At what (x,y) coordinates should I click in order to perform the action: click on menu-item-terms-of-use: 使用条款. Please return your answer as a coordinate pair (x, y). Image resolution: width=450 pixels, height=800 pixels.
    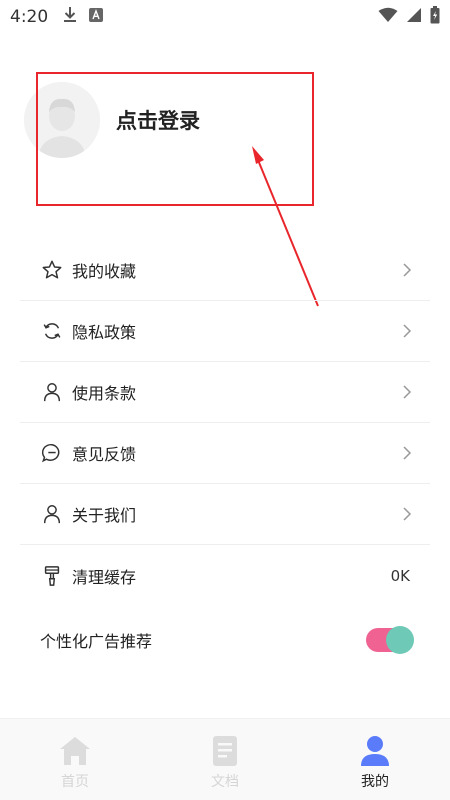
    Looking at the image, I should click on (225, 392).